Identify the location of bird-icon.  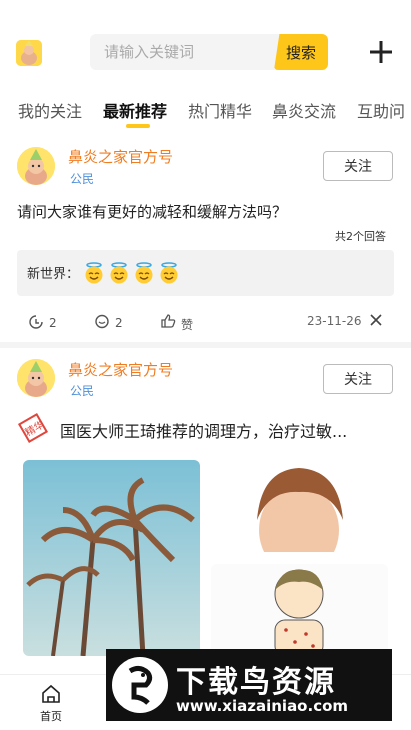
(140, 685).